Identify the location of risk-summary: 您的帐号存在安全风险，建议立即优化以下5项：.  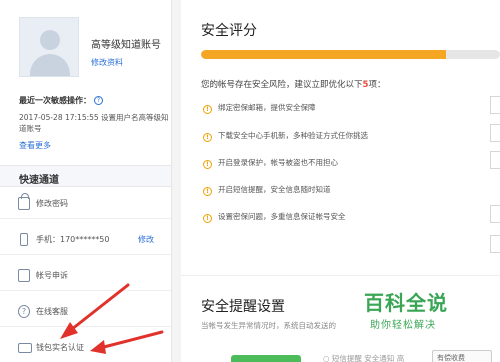
(293, 84).